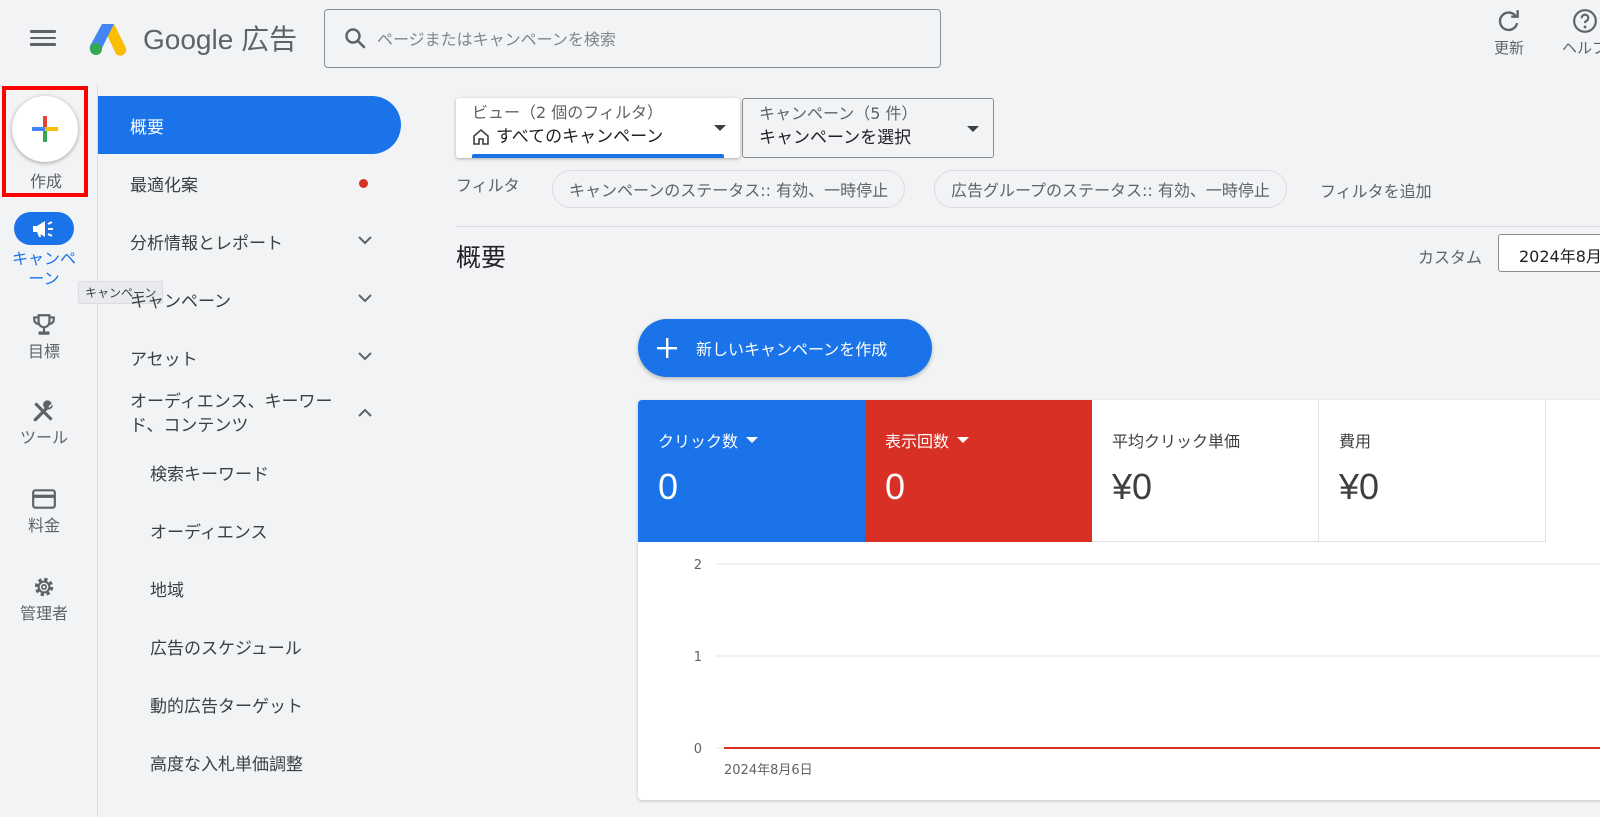  Describe the element at coordinates (698, 441) in the screenshot. I see `metric-label: クリック数` at that location.